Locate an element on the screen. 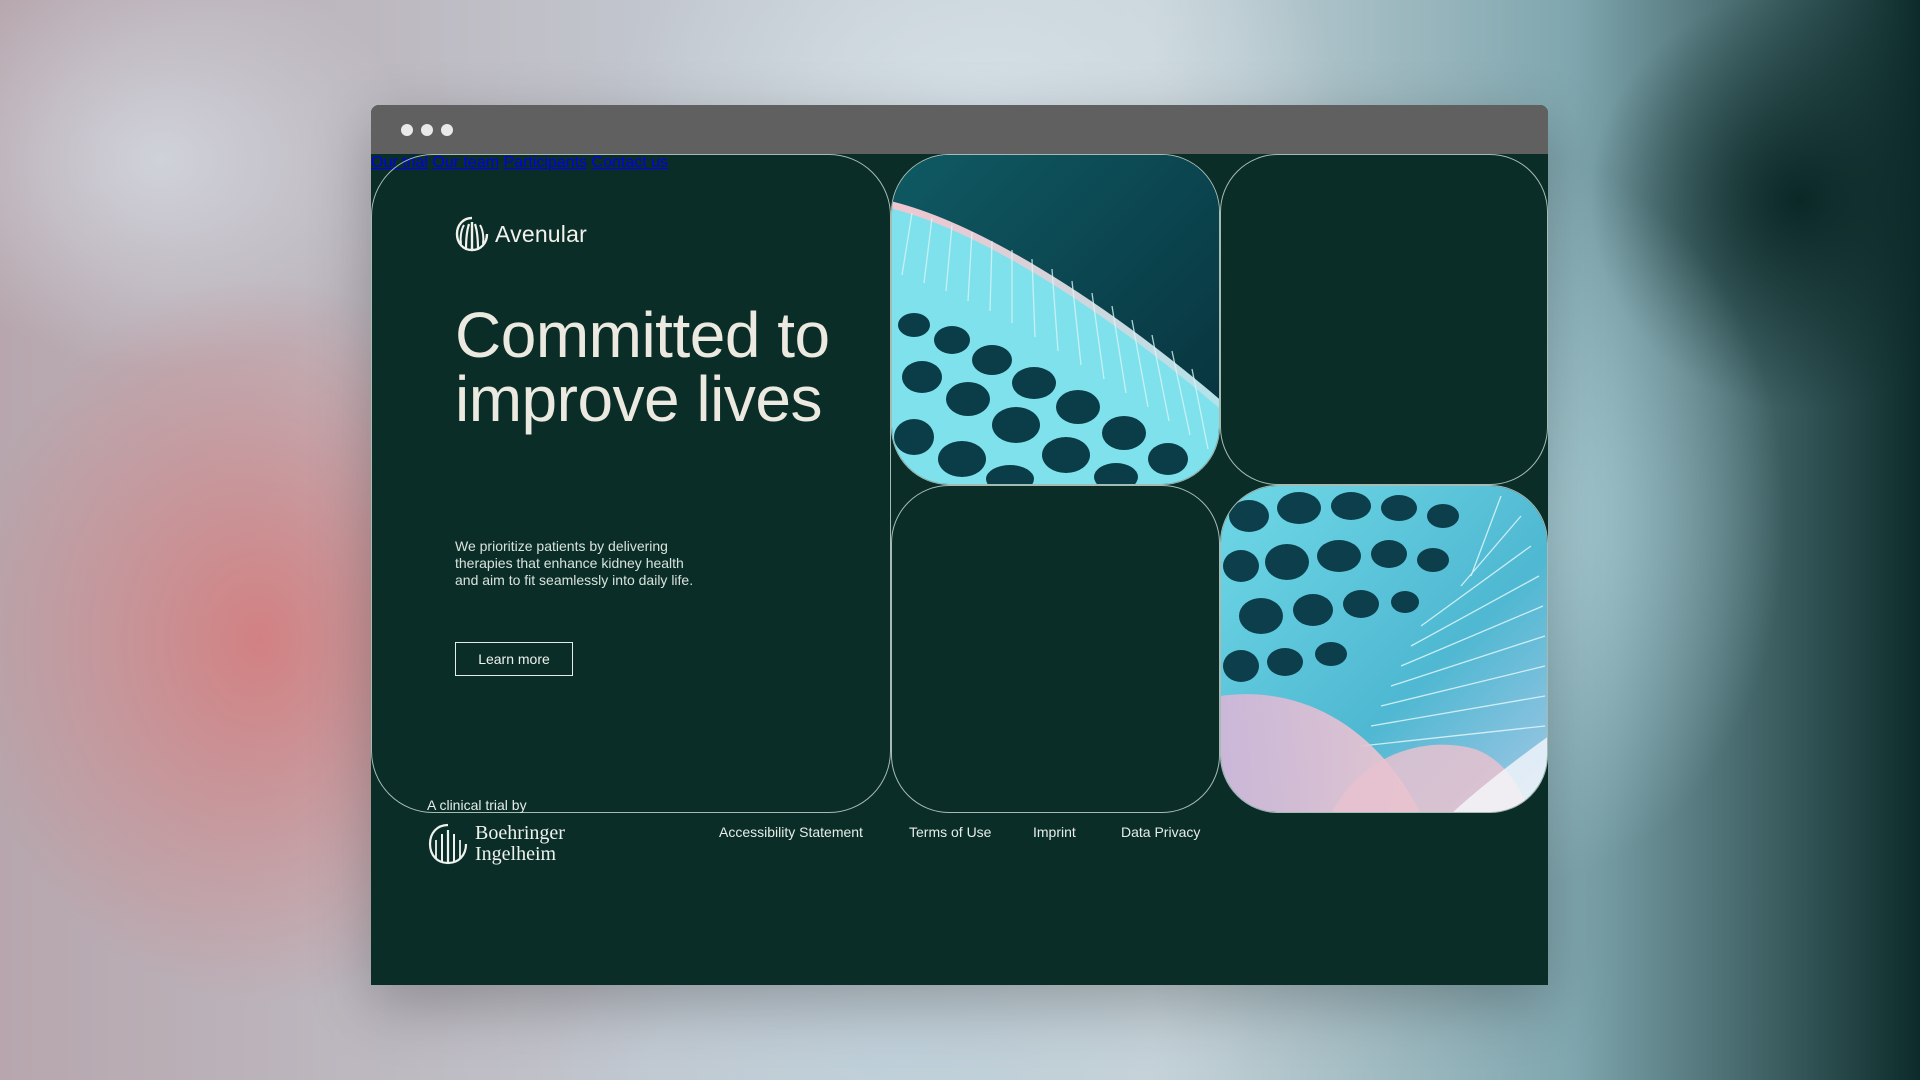 The image size is (1920, 1080). brand-name: Avenular is located at coordinates (541, 233).